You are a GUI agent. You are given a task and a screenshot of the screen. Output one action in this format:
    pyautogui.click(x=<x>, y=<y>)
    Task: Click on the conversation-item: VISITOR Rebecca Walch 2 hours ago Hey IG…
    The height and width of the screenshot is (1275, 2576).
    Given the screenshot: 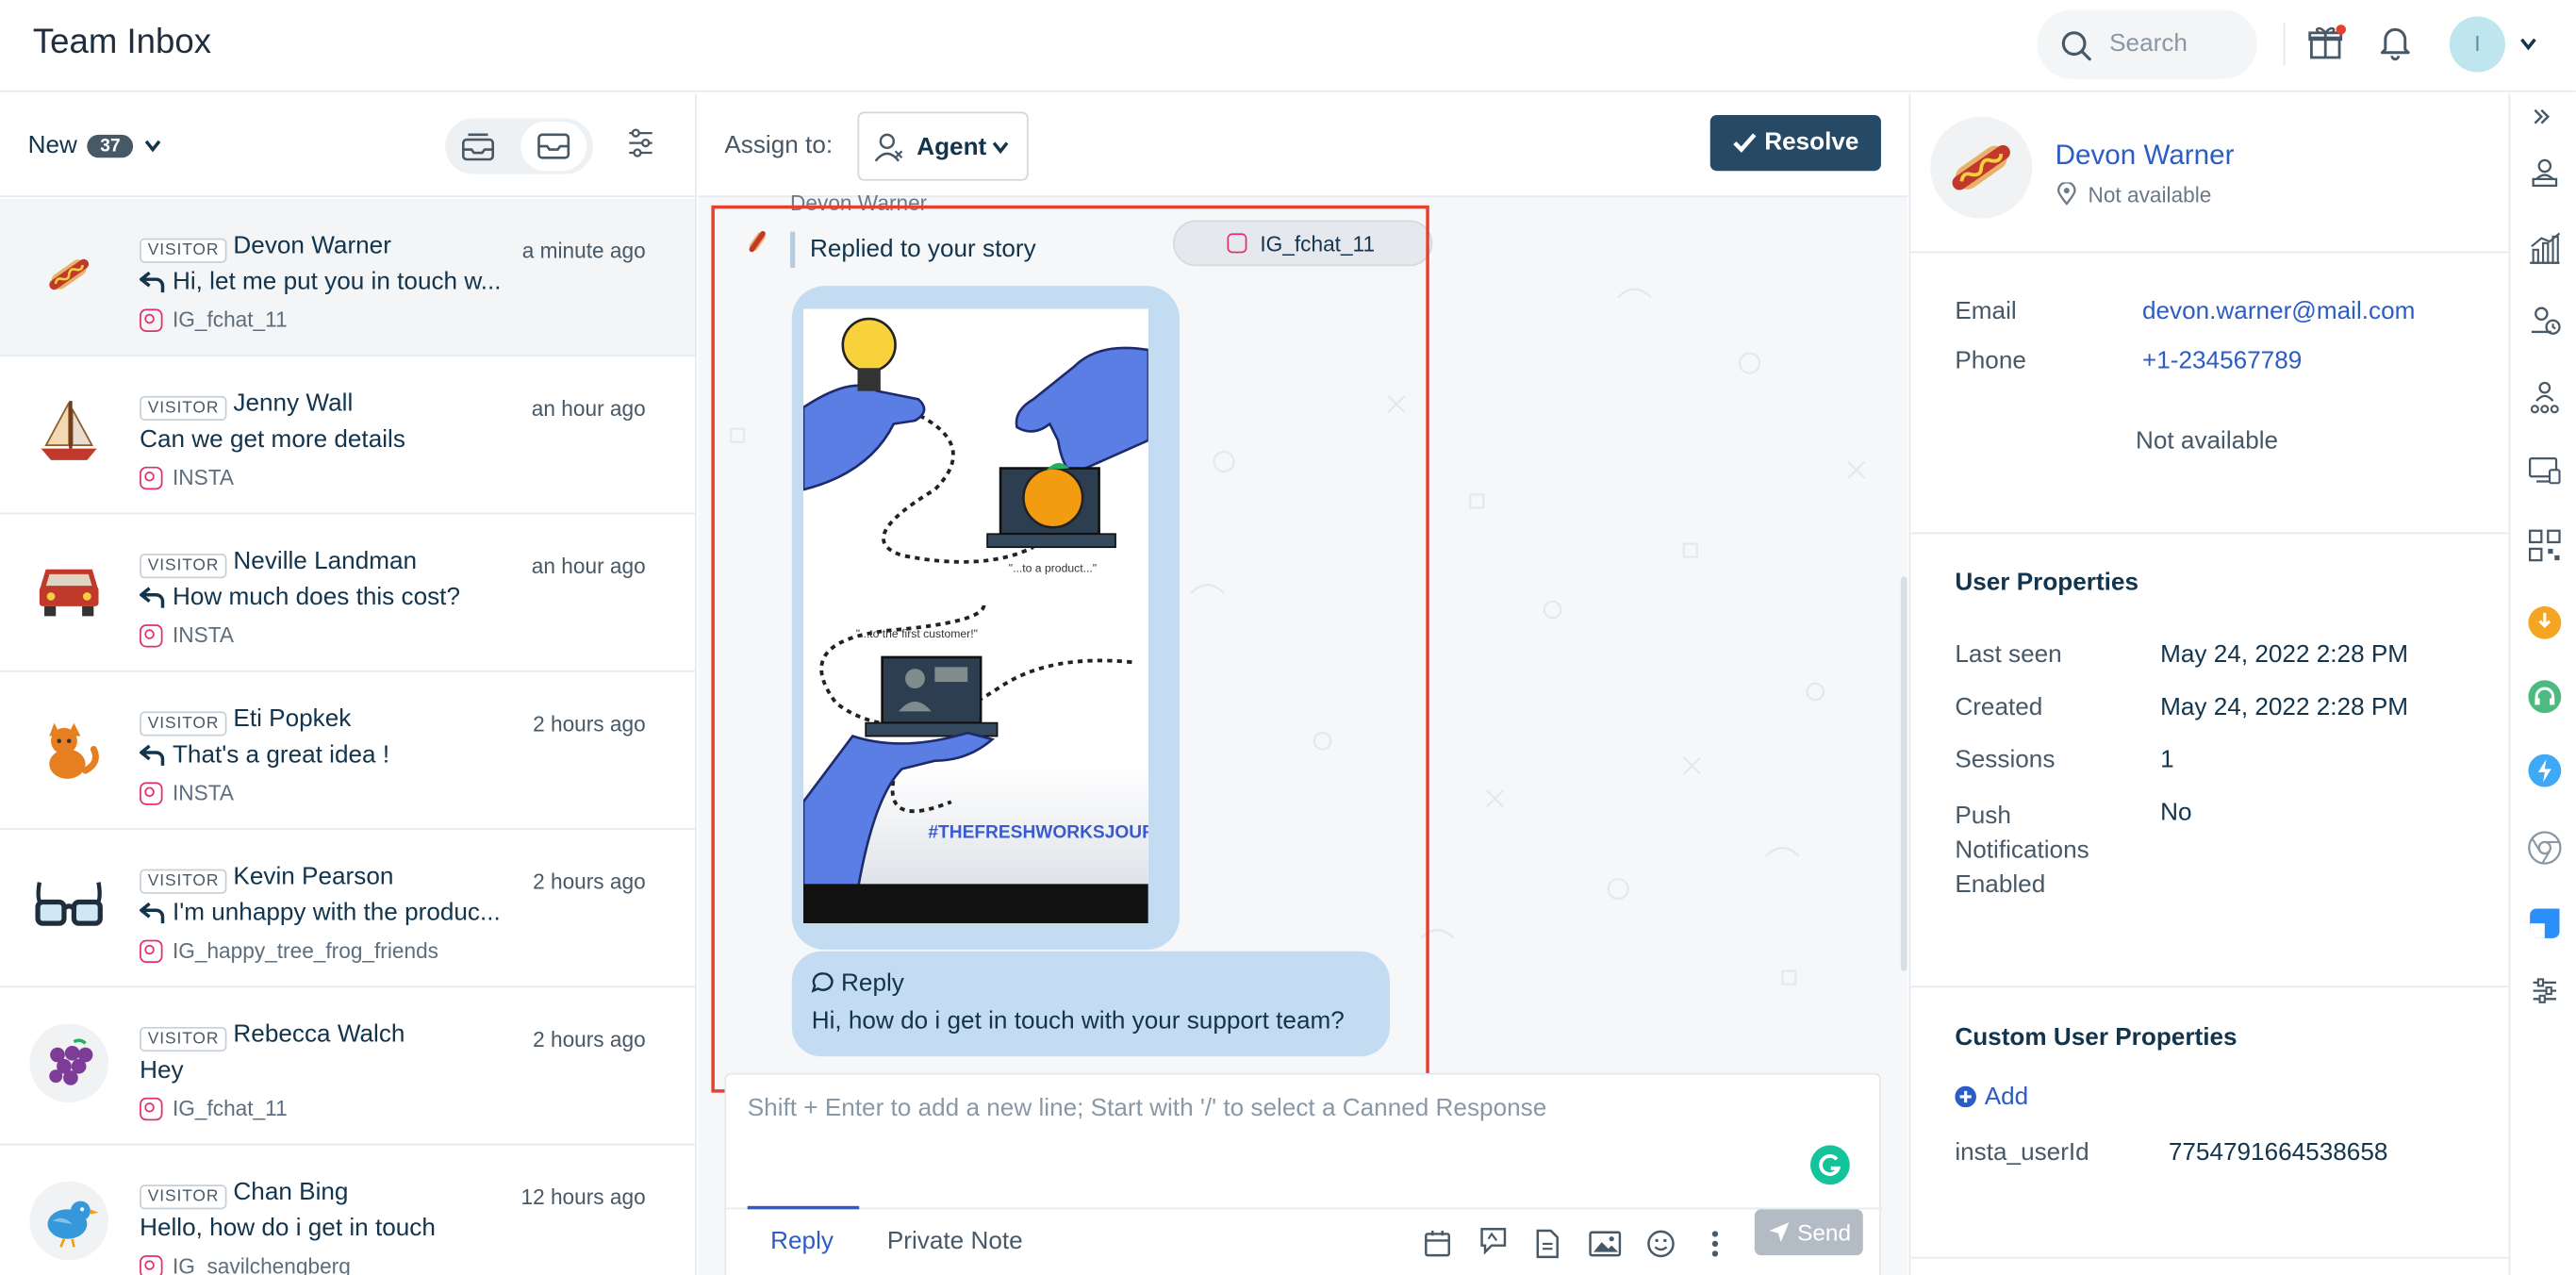 What is the action you would take?
    pyautogui.click(x=347, y=1066)
    